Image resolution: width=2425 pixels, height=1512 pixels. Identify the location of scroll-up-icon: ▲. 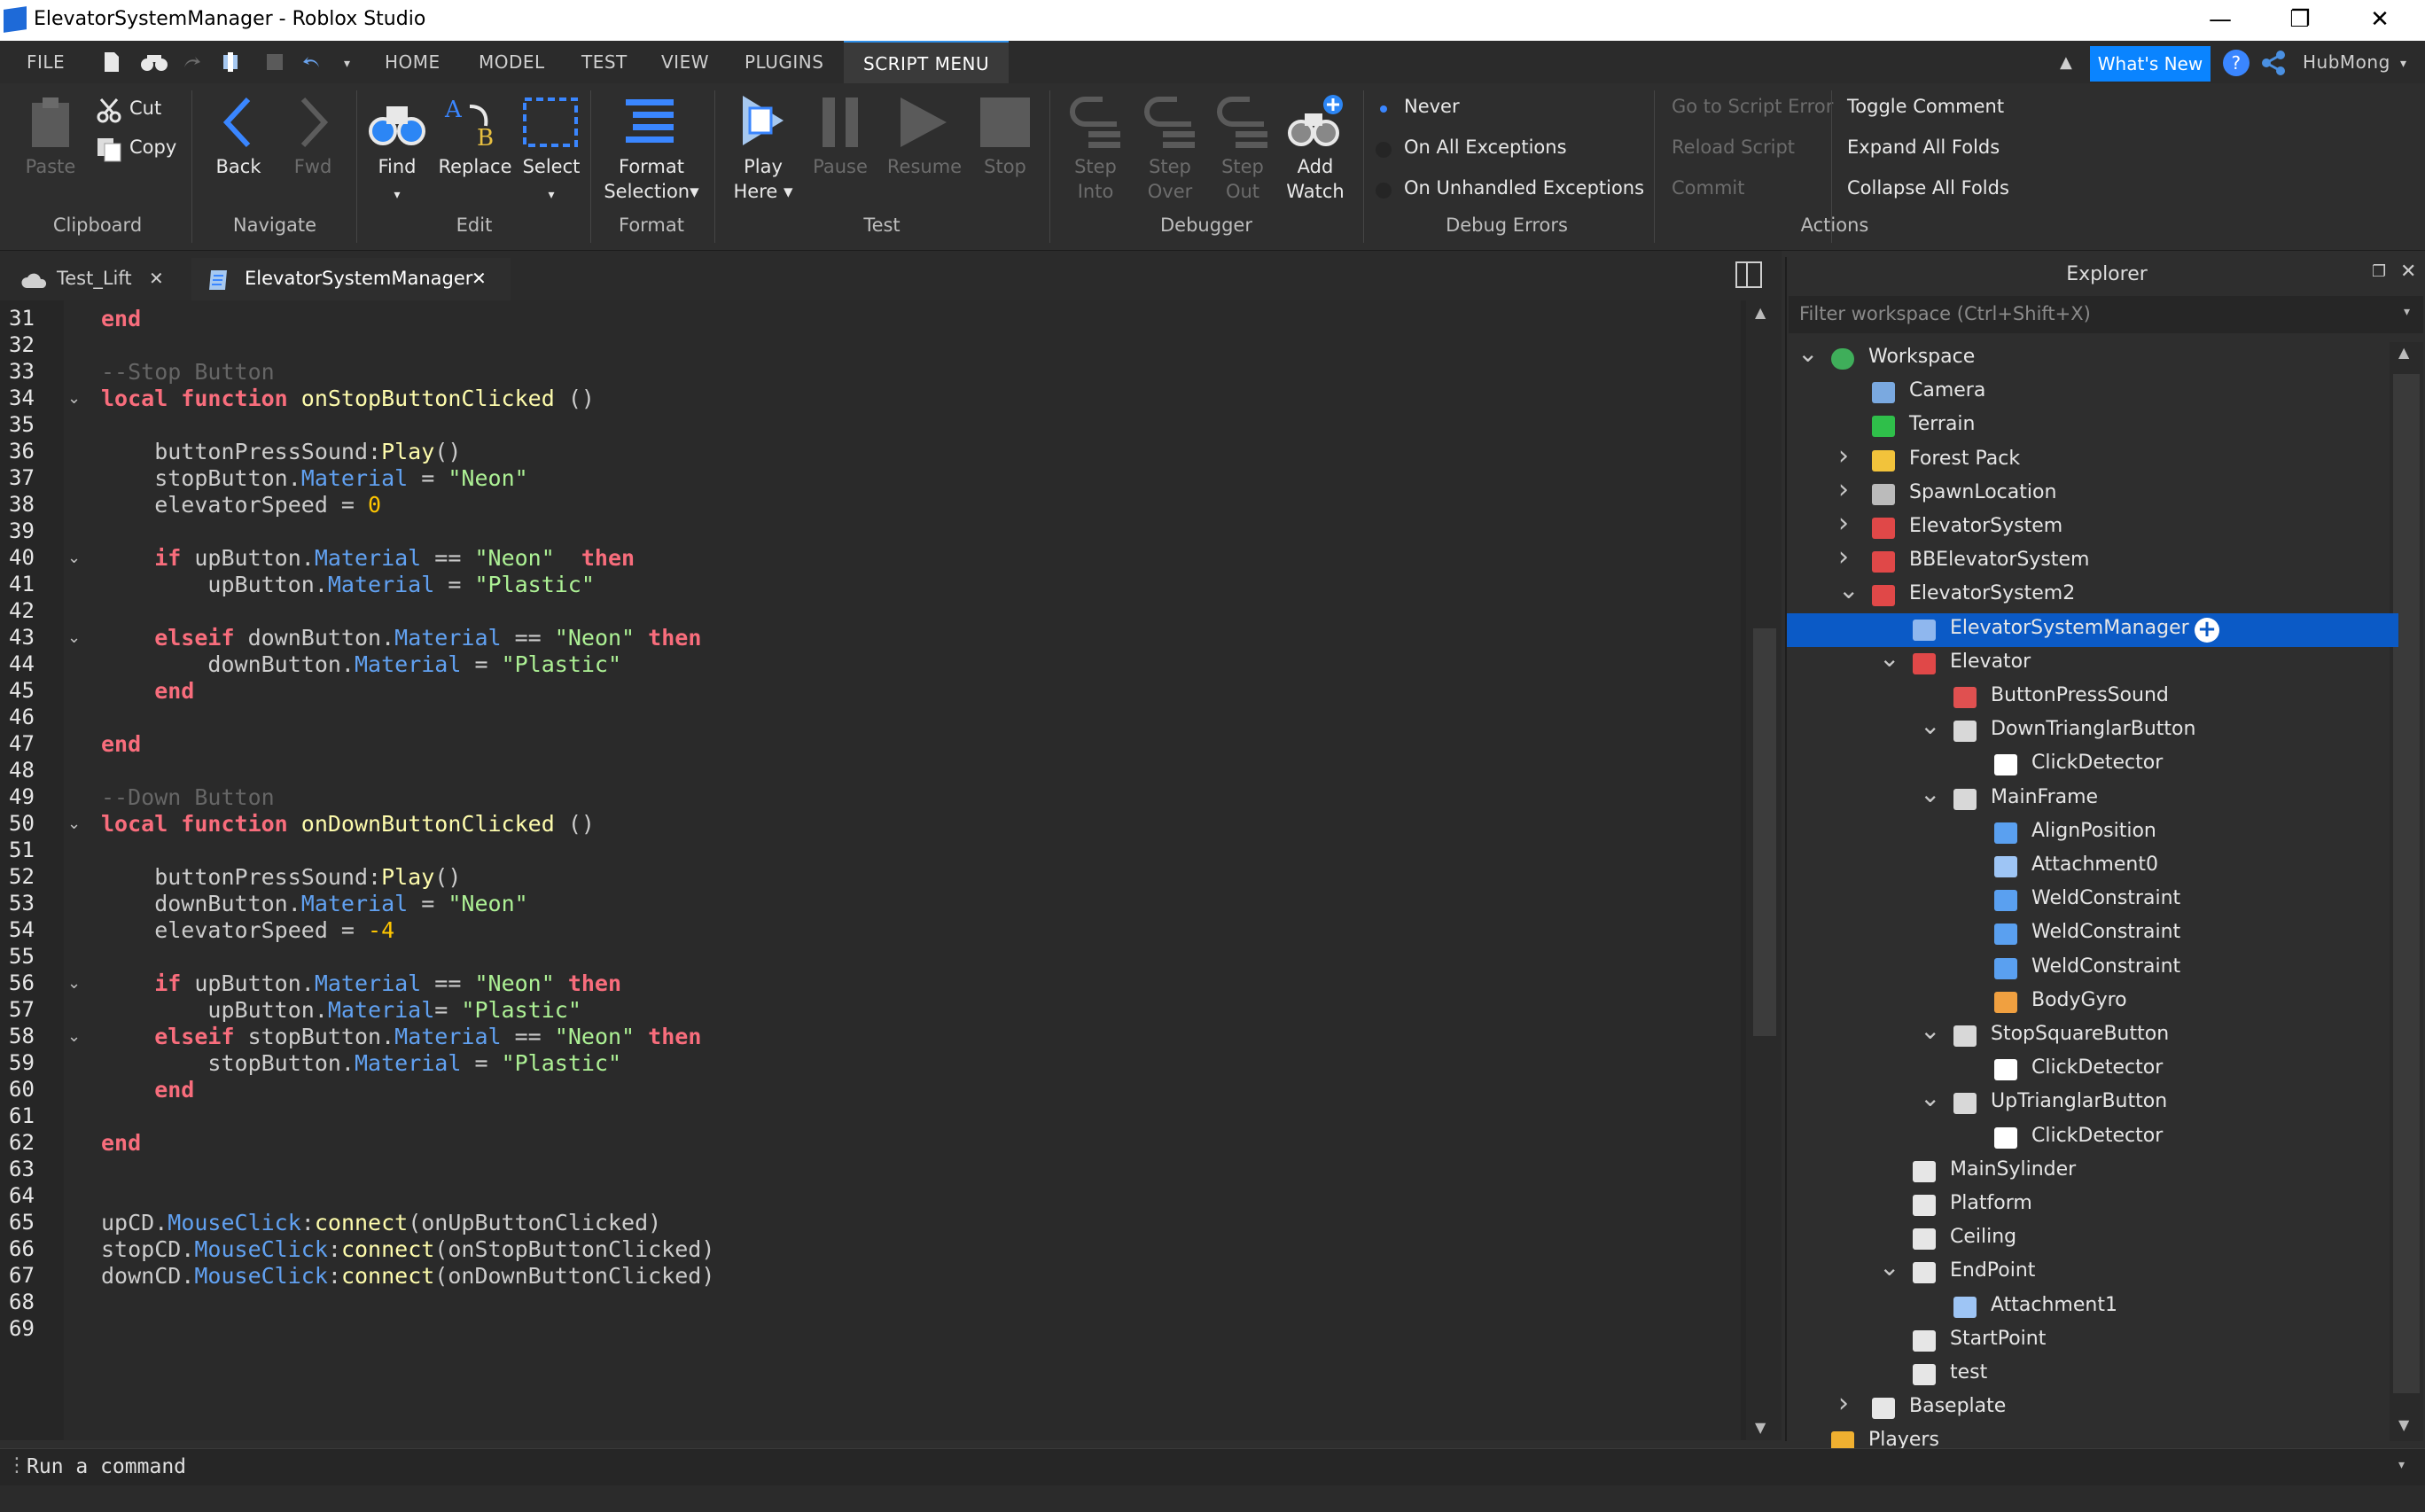
(1760, 312).